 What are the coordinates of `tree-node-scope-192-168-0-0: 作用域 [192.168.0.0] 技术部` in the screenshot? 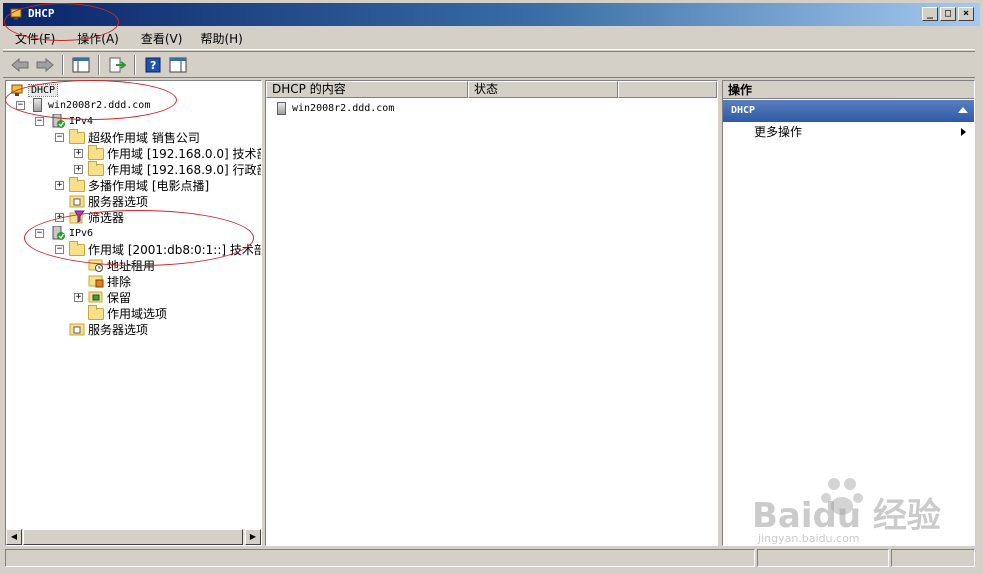 It's located at (175, 152).